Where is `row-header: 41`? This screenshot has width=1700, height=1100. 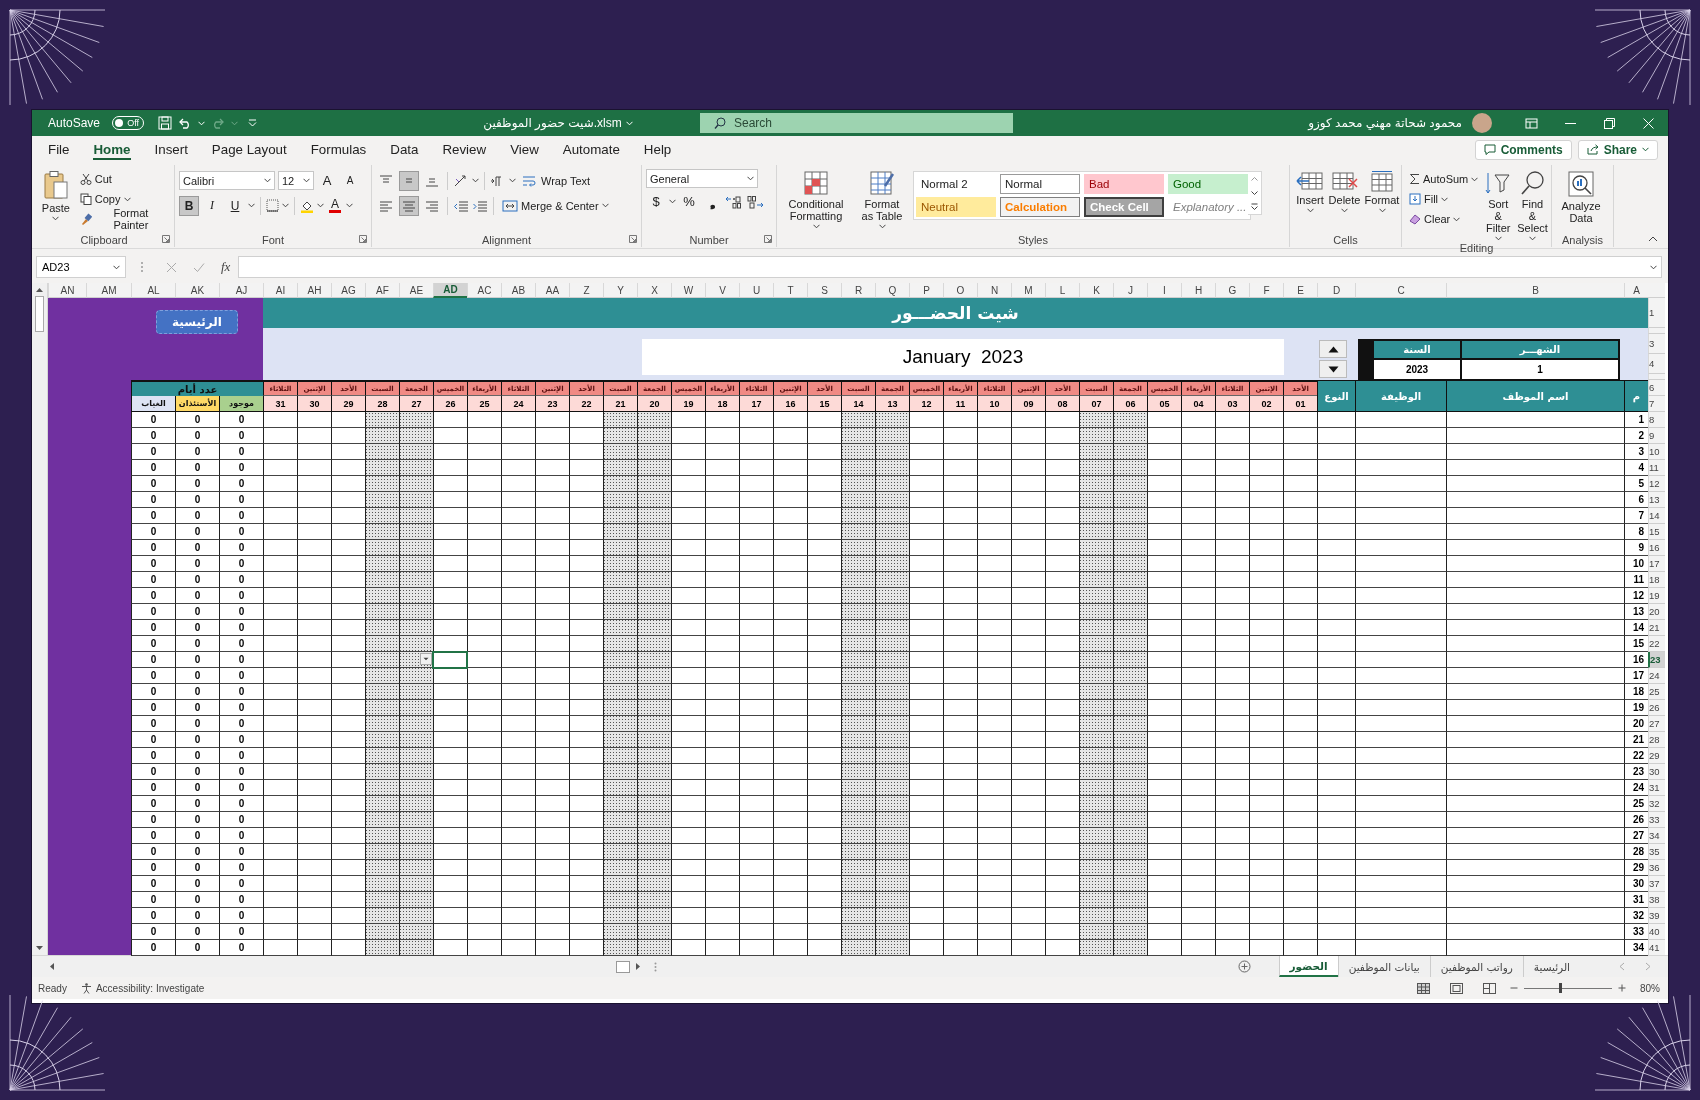 row-header: 41 is located at coordinates (1656, 948).